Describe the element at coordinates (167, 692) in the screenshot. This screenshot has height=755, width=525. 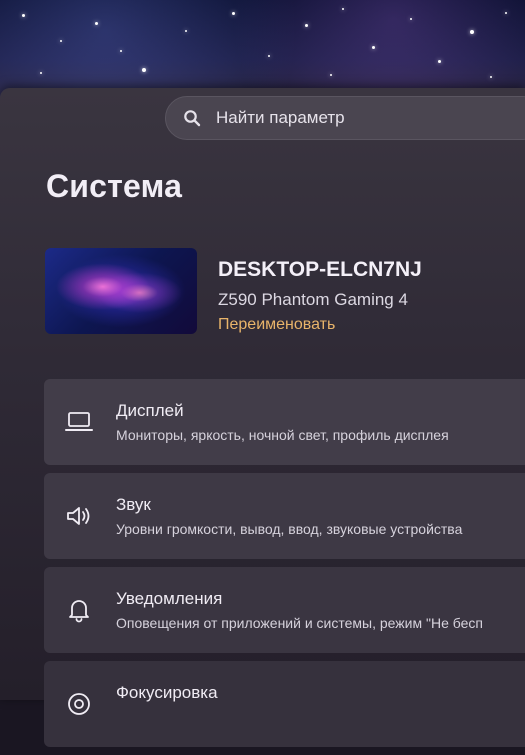
I see `settings-item-title: Фокусировка` at that location.